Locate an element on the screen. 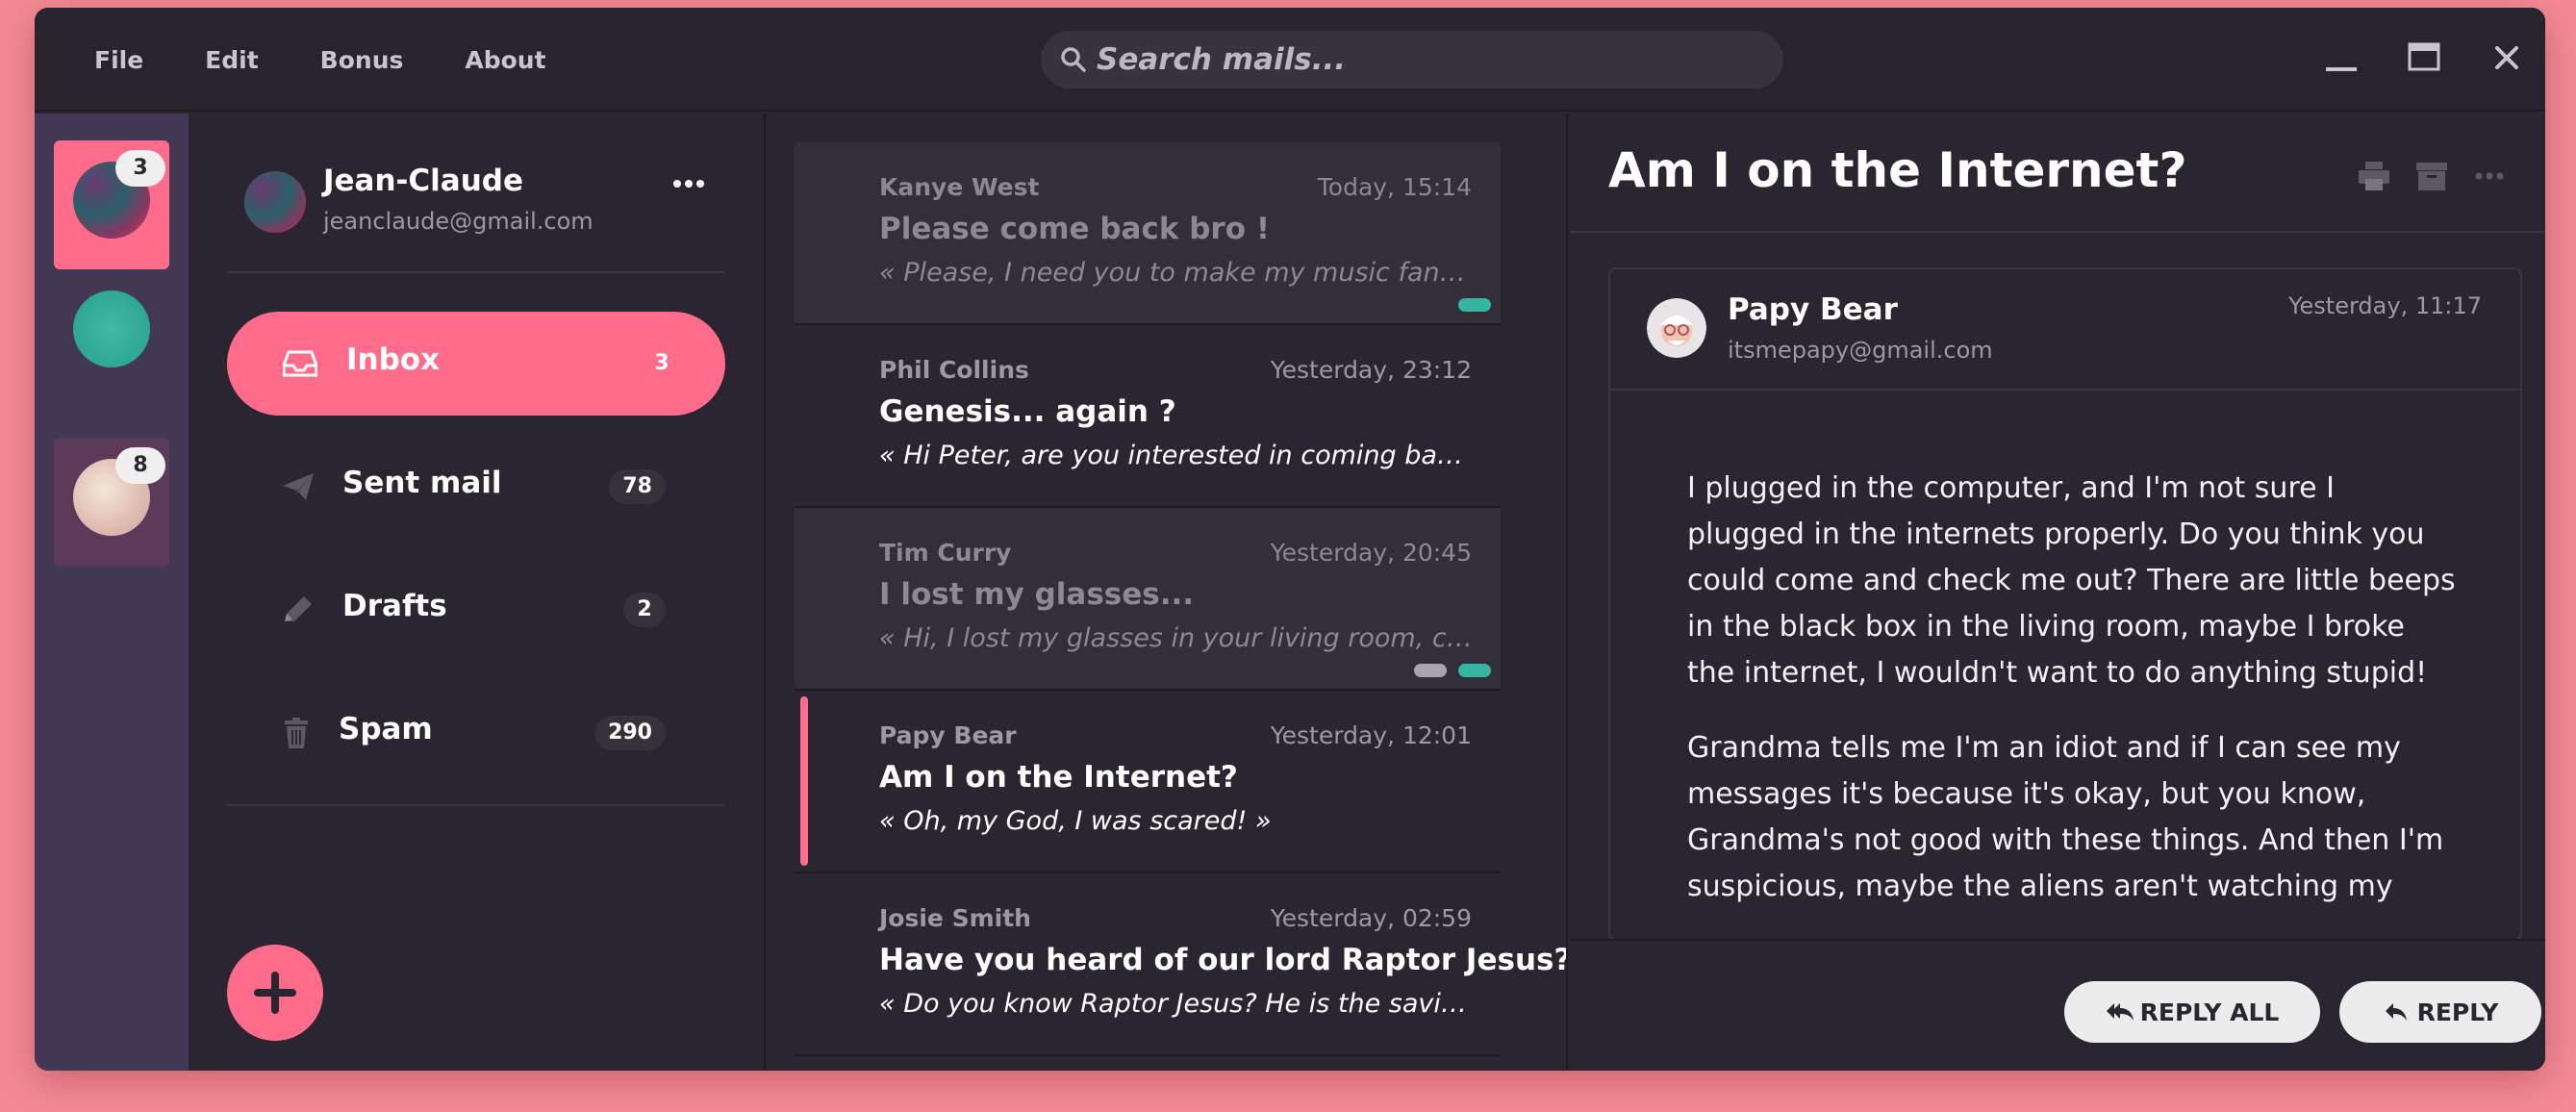  menu-bar: File Edit Bonus About is located at coordinates (320, 60).